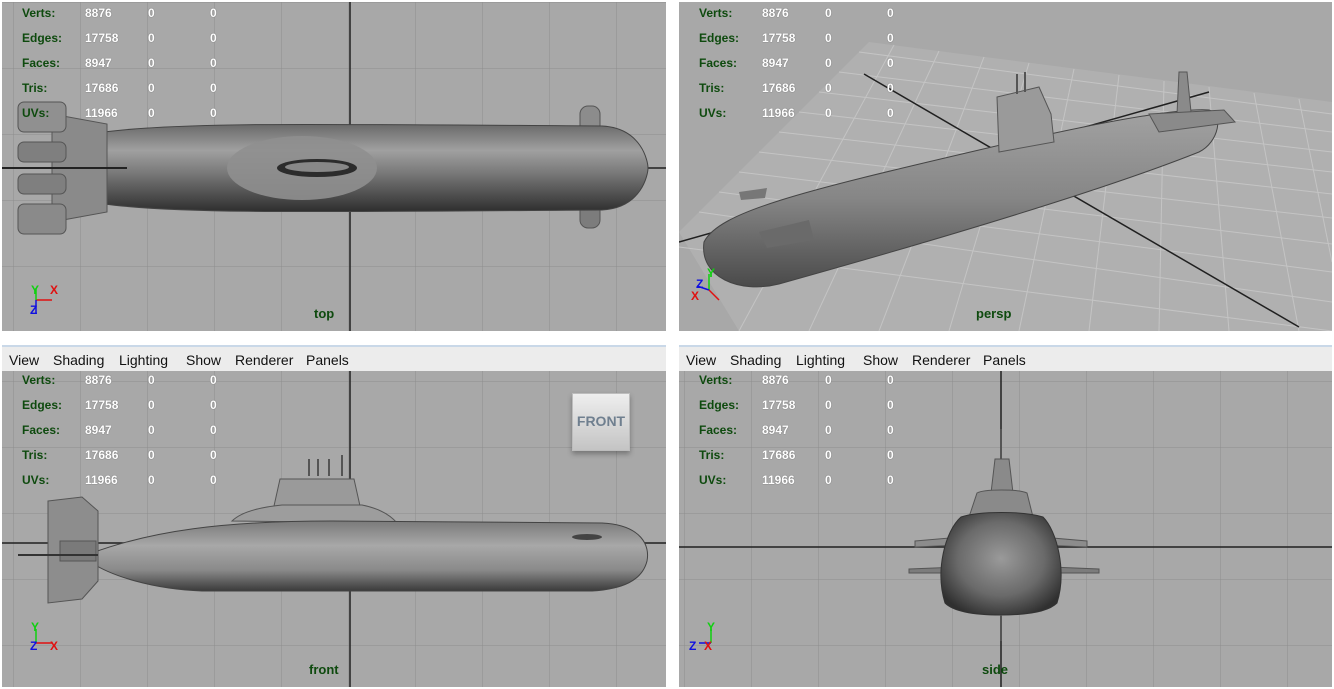 The height and width of the screenshot is (689, 1334). What do you see at coordinates (324, 313) in the screenshot?
I see `camera-label-top: top` at bounding box center [324, 313].